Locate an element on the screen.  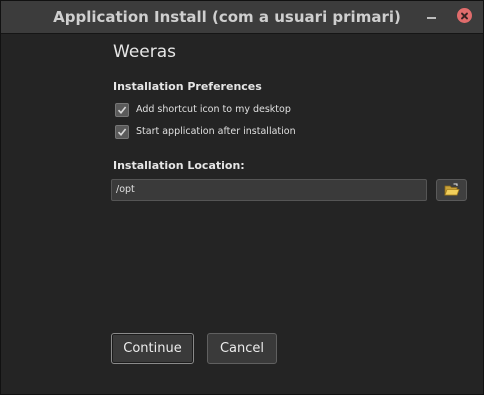
autostart-checkbox is located at coordinates (122, 132).